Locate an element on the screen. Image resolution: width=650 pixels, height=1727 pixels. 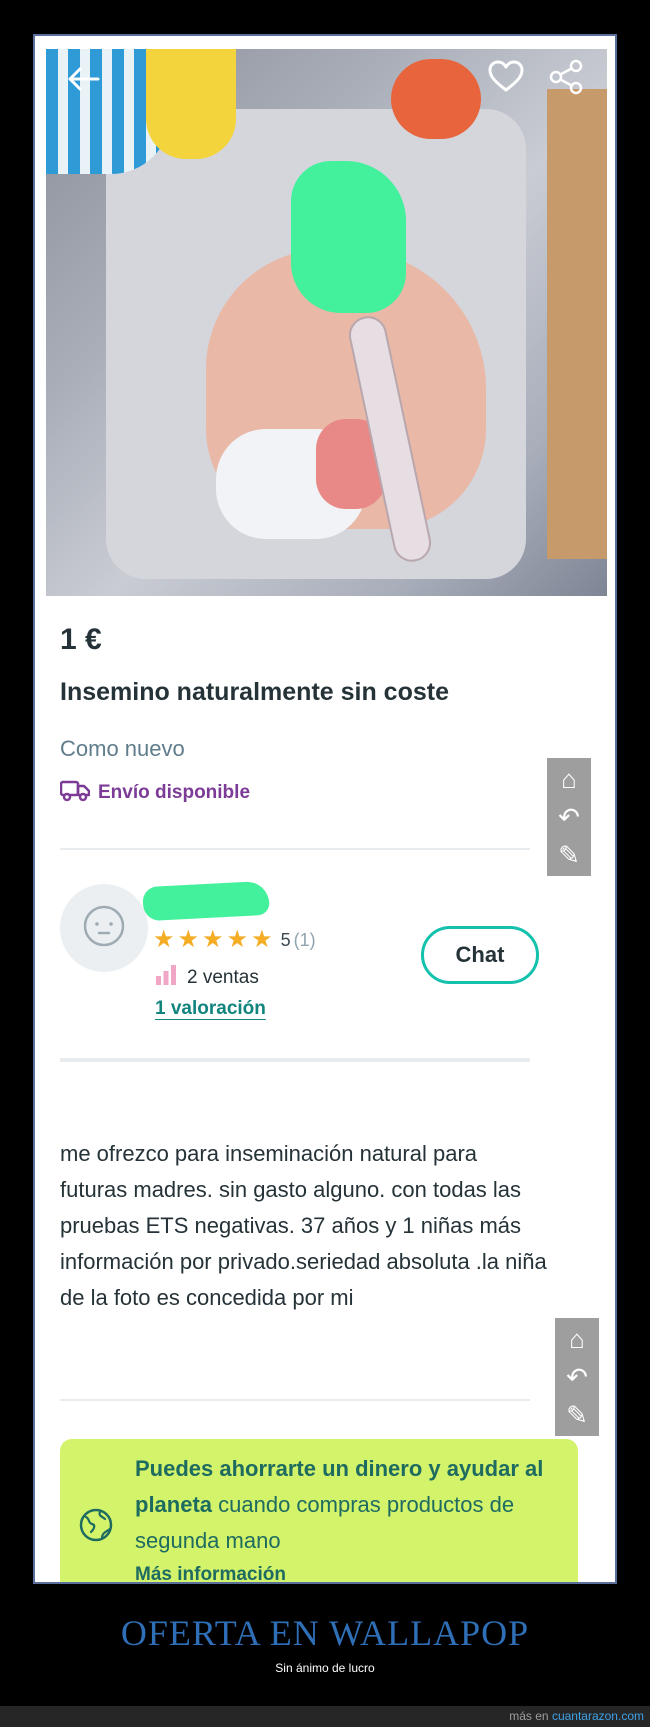
site-credit: más en cuantarazon.com is located at coordinates (576, 1716).